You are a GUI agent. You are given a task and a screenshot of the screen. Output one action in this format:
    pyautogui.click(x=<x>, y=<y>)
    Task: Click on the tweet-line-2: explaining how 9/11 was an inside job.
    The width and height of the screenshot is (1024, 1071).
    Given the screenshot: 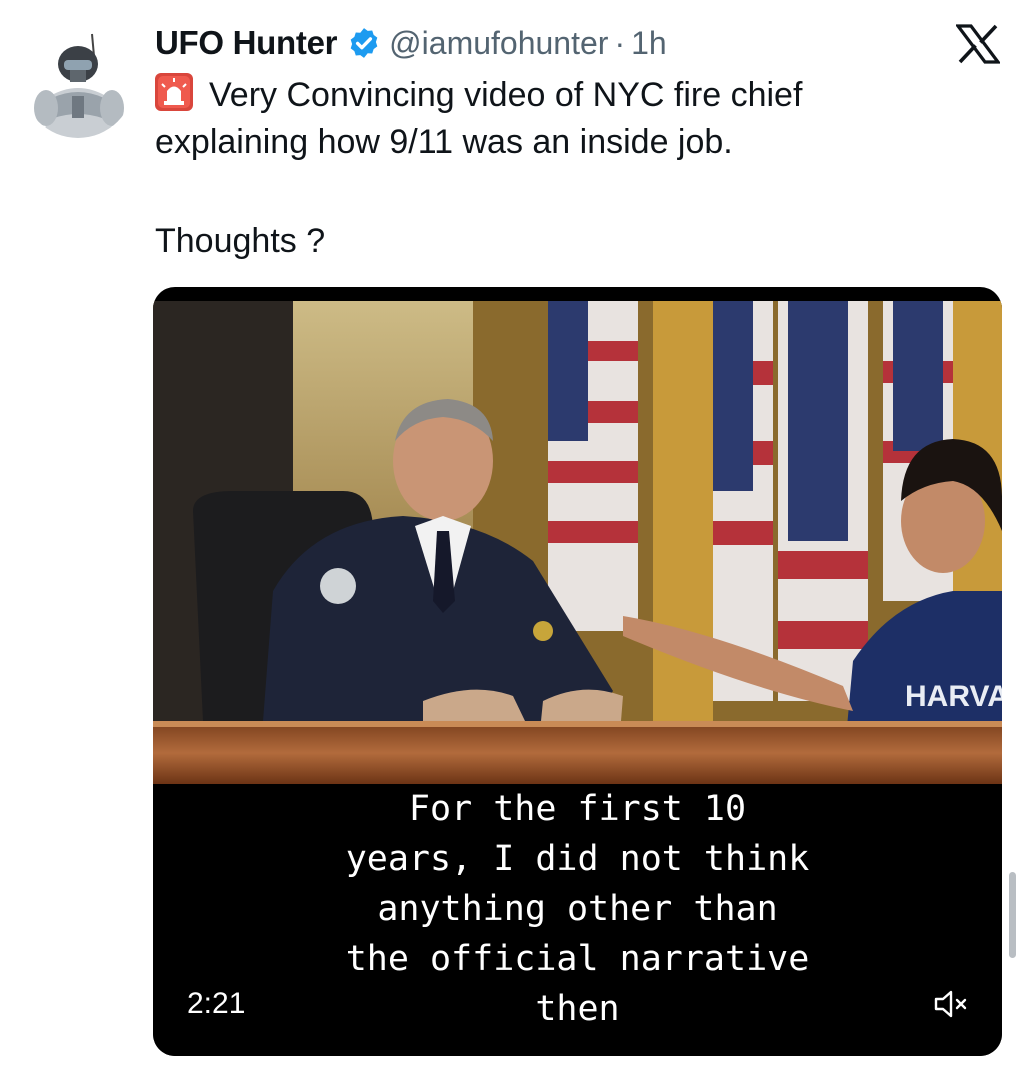 What is the action you would take?
    pyautogui.click(x=444, y=142)
    